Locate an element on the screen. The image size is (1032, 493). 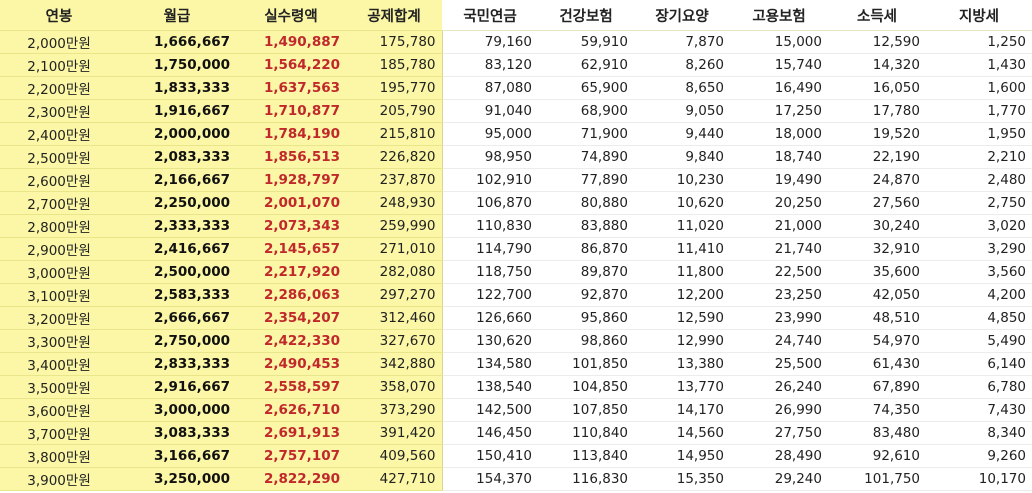
long-term-care-cell: 9,440 is located at coordinates (682, 134).